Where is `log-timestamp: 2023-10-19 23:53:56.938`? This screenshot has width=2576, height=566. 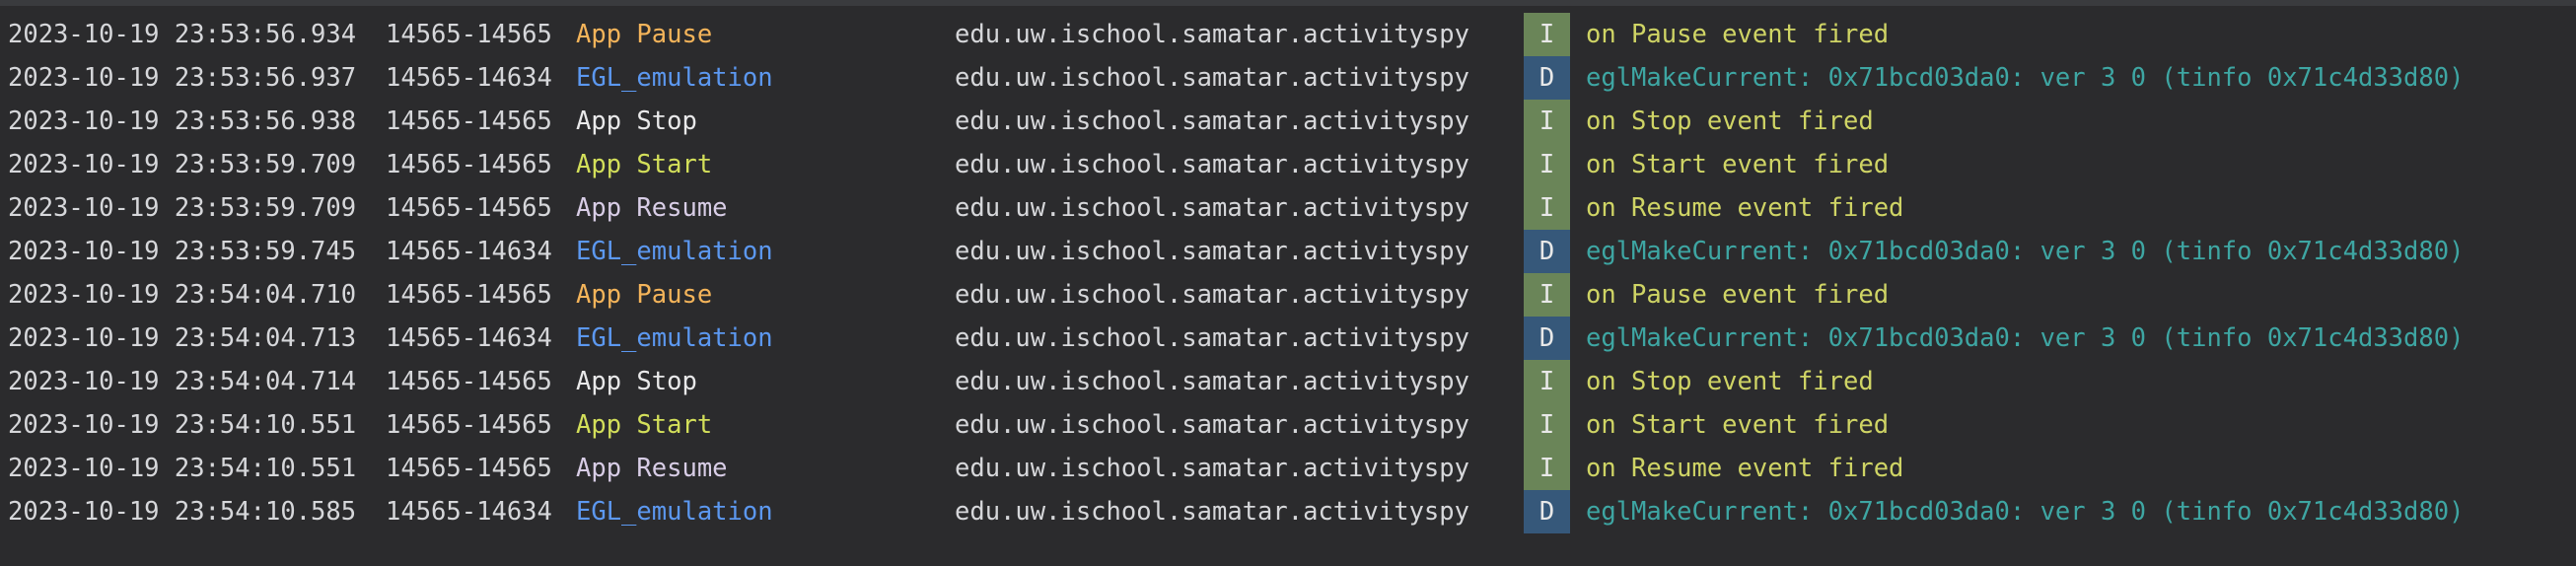 log-timestamp: 2023-10-19 23:53:56.938 is located at coordinates (183, 121).